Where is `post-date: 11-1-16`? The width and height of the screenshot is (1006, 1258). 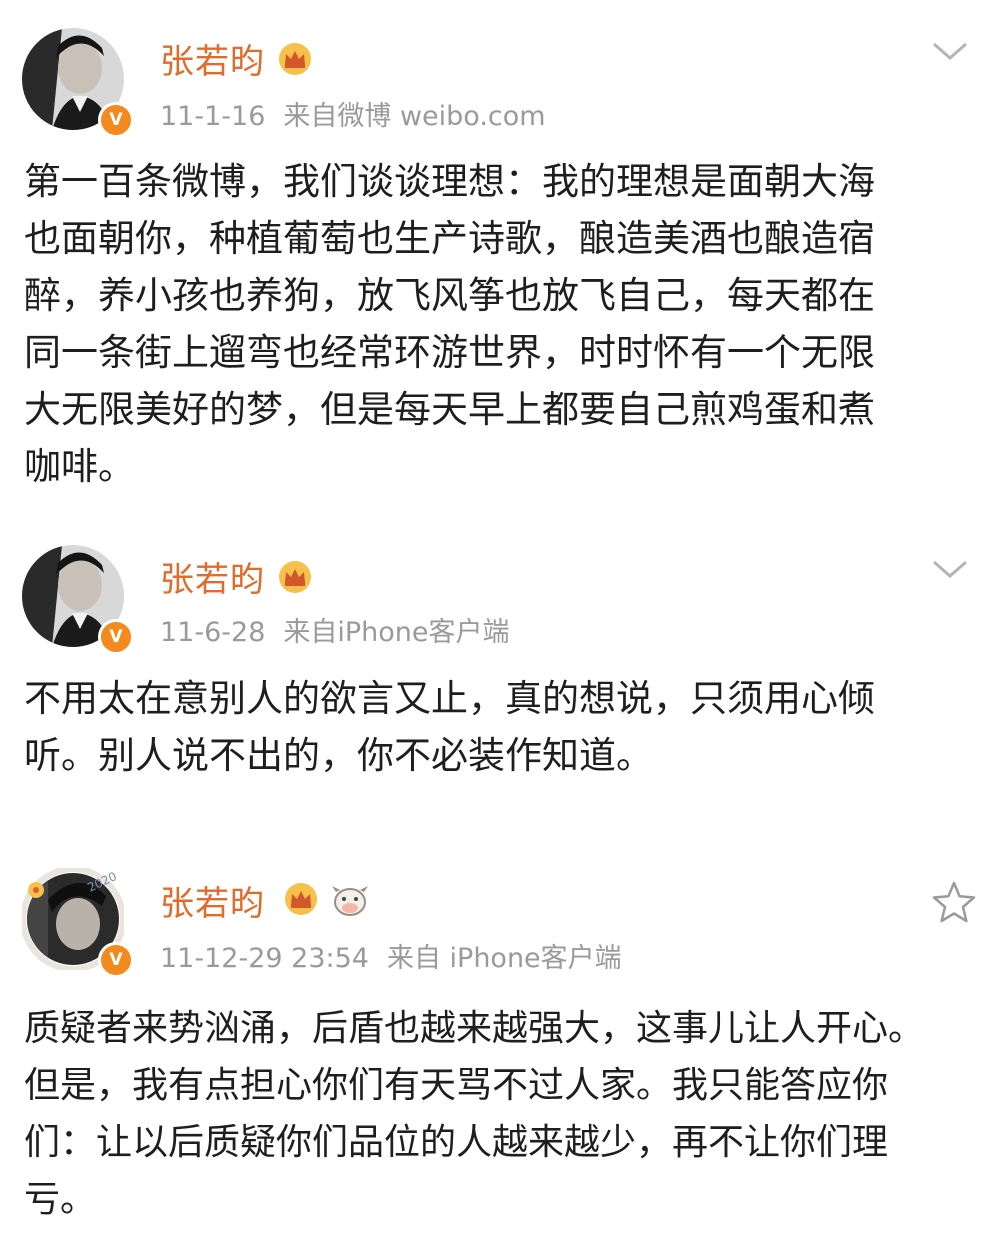
post-date: 11-1-16 is located at coordinates (212, 116).